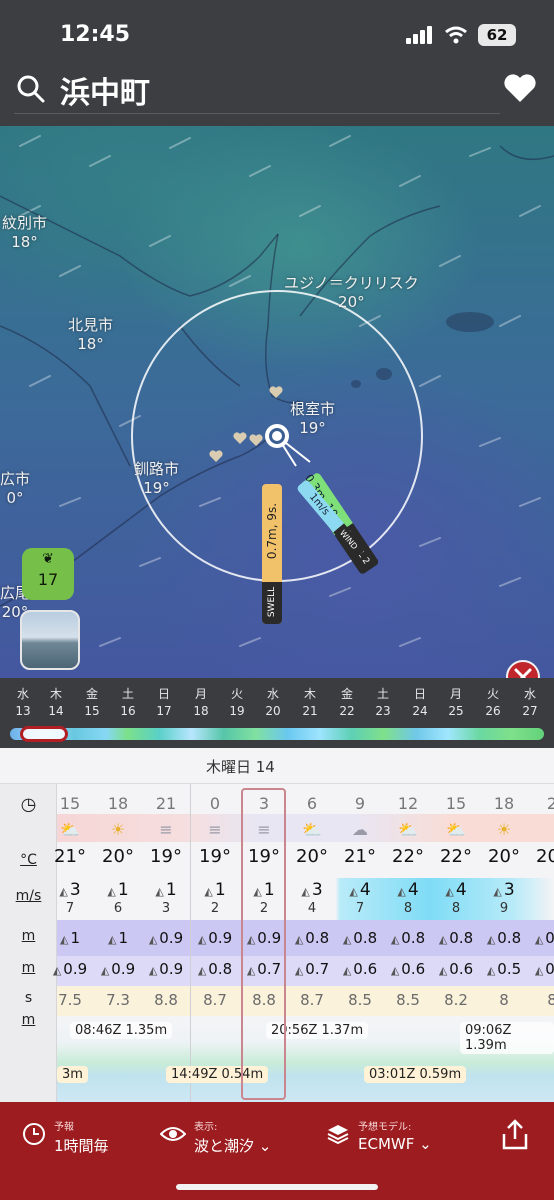  What do you see at coordinates (157, 478) in the screenshot?
I see `city-label: 釧路市 19°` at bounding box center [157, 478].